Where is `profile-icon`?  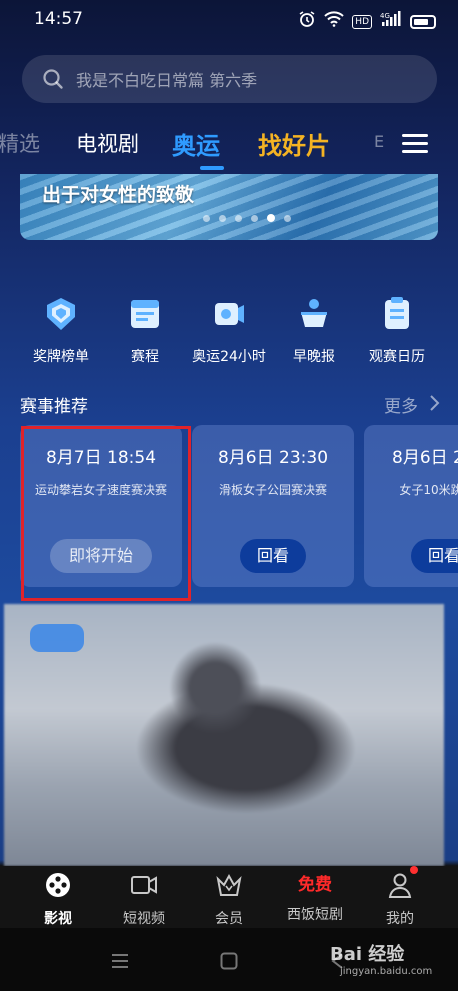 profile-icon is located at coordinates (400, 885).